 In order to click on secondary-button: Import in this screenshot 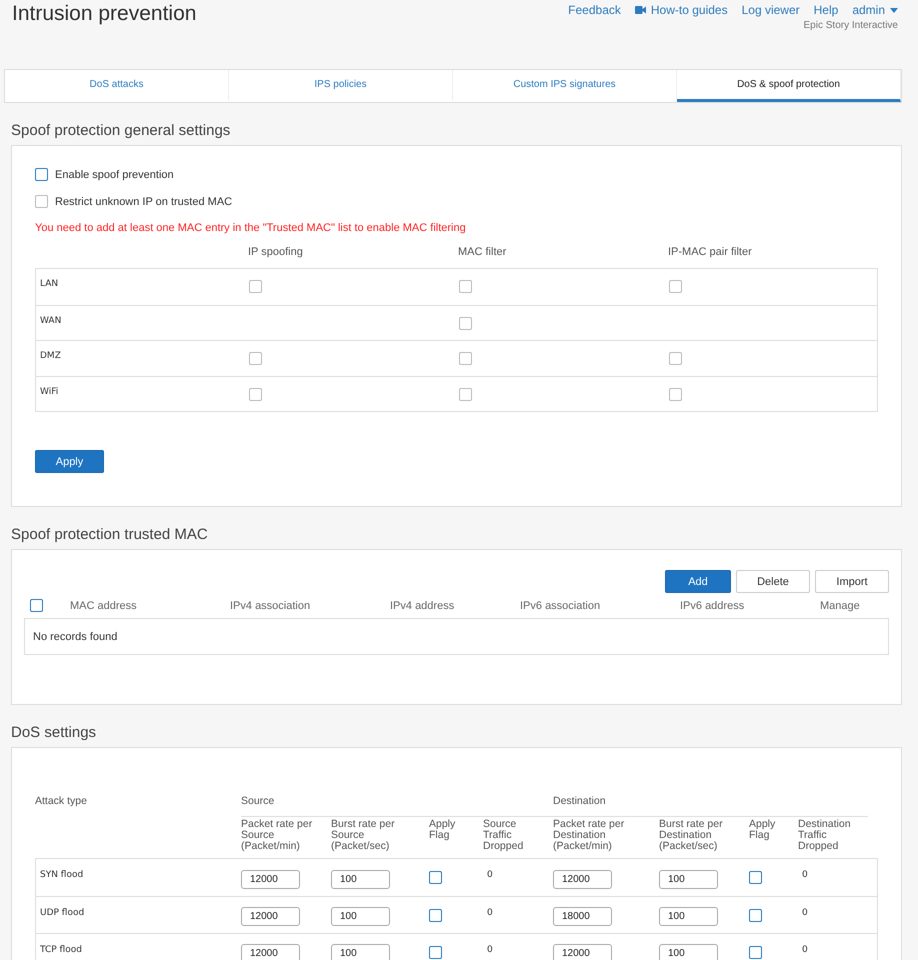, I will do `click(852, 581)`.